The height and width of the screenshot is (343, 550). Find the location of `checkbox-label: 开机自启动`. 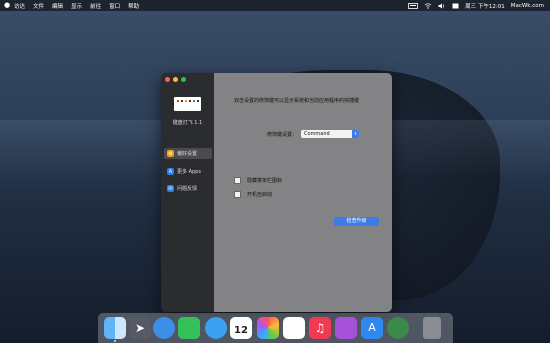

checkbox-label: 开机自启动 is located at coordinates (260, 195).